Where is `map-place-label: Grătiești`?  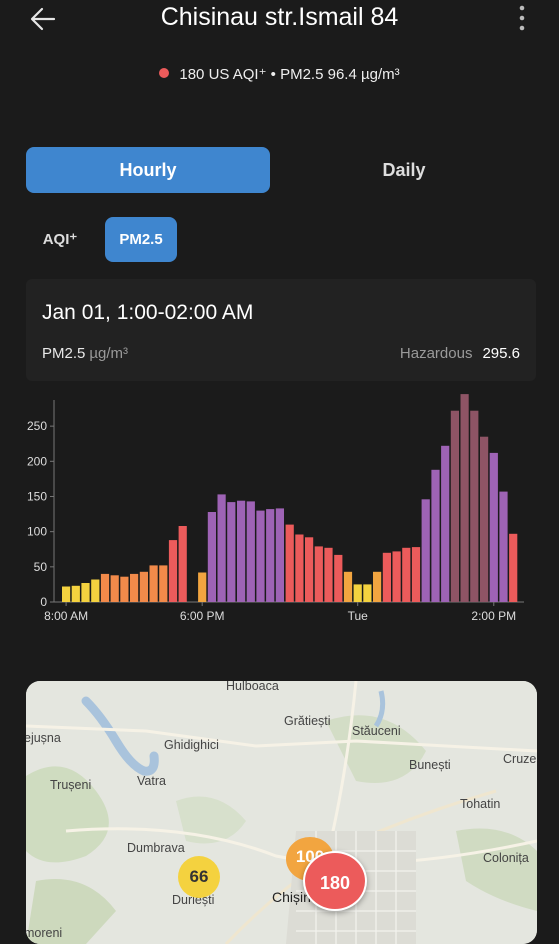
map-place-label: Grătiești is located at coordinates (307, 721).